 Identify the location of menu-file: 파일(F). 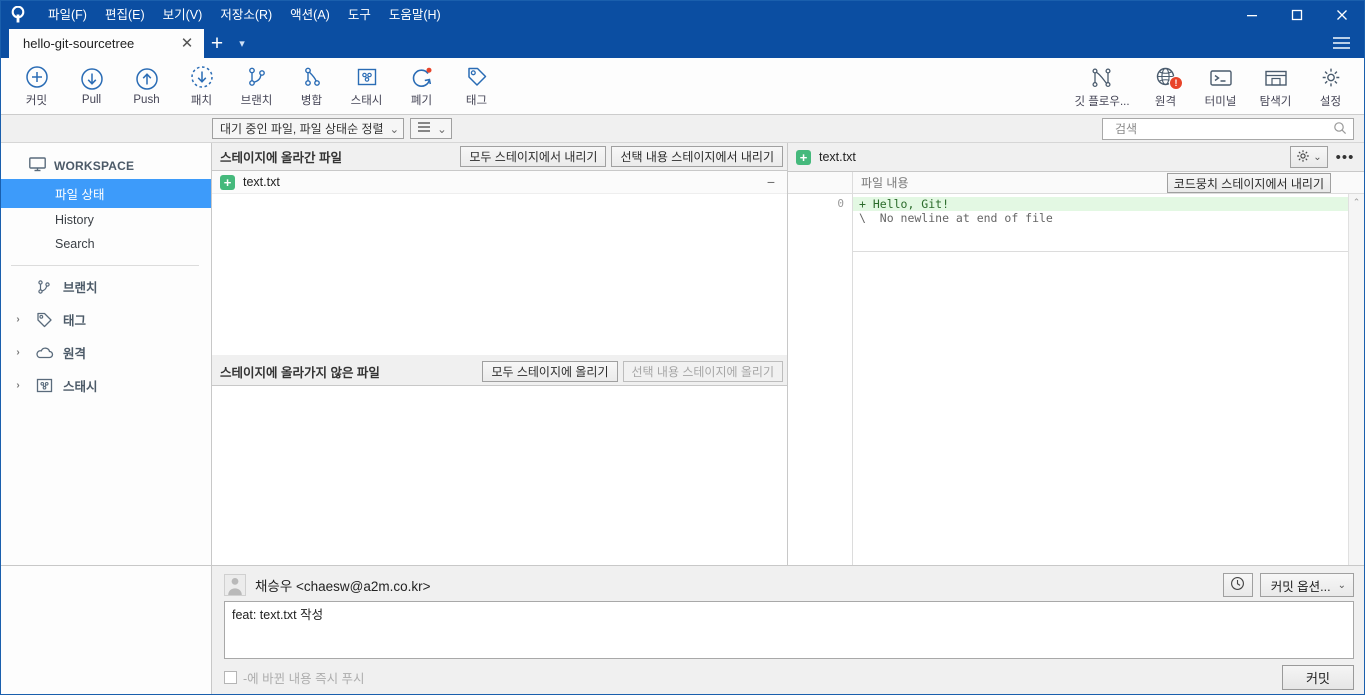
(67, 15).